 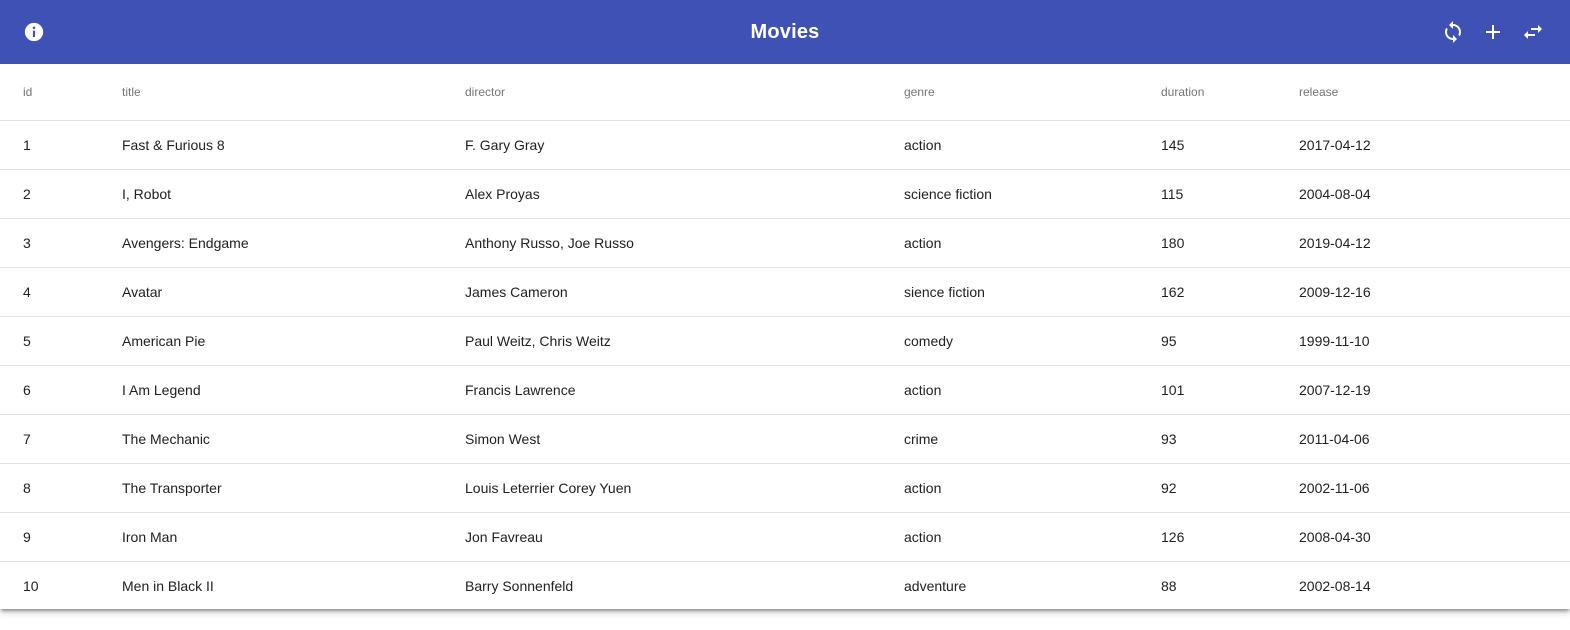 I want to click on column-header-genre: genre, so click(x=1032, y=92).